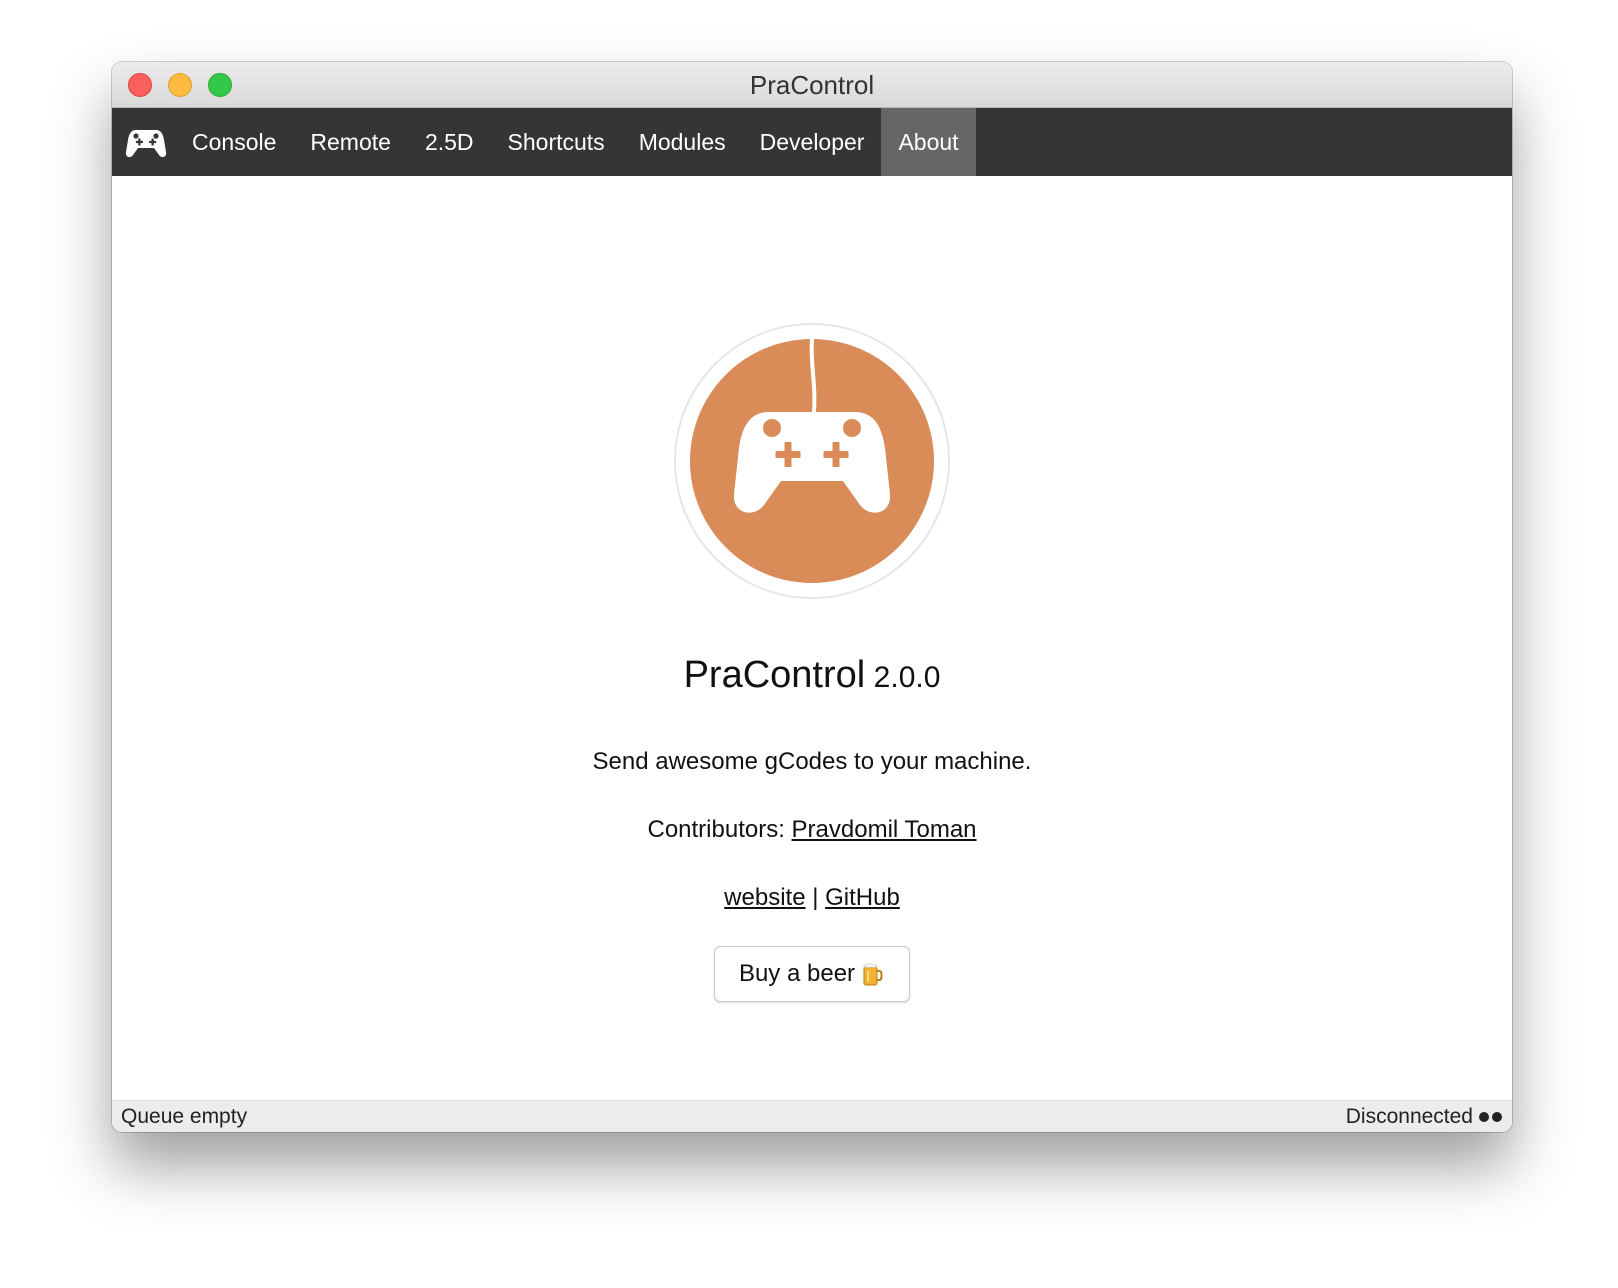  Describe the element at coordinates (234, 142) in the screenshot. I see `nav-item-console: Console` at that location.